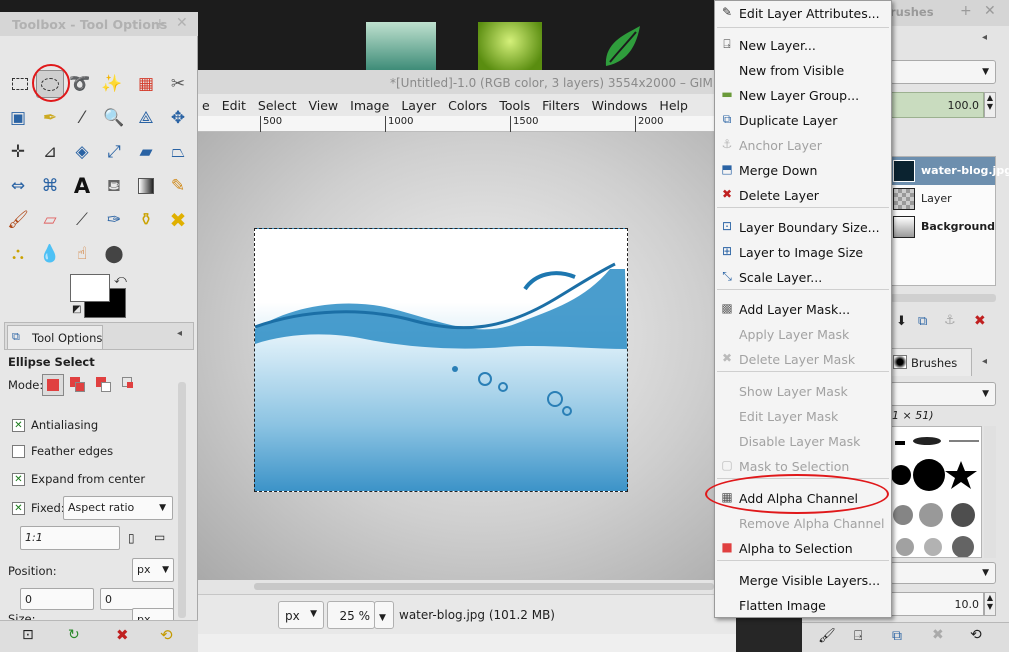  Describe the element at coordinates (104, 385) in the screenshot. I see `mode-subtract-button` at that location.